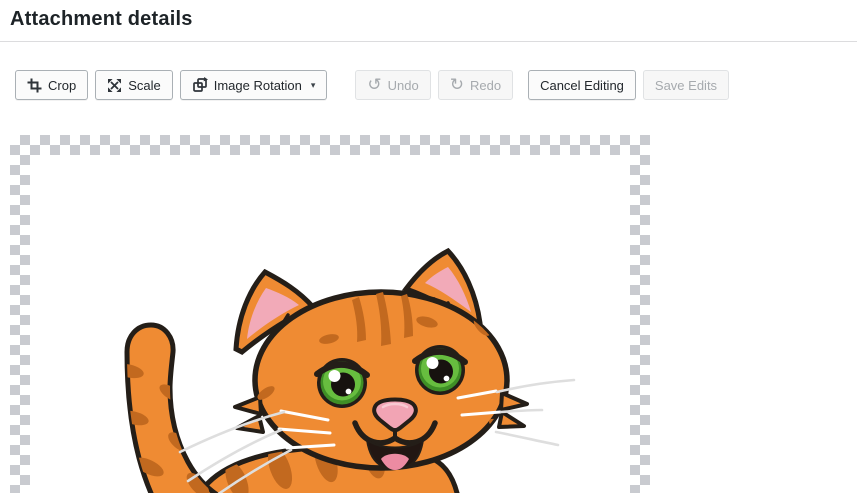  Describe the element at coordinates (403, 85) in the screenshot. I see `undo-button-label: Undo` at that location.